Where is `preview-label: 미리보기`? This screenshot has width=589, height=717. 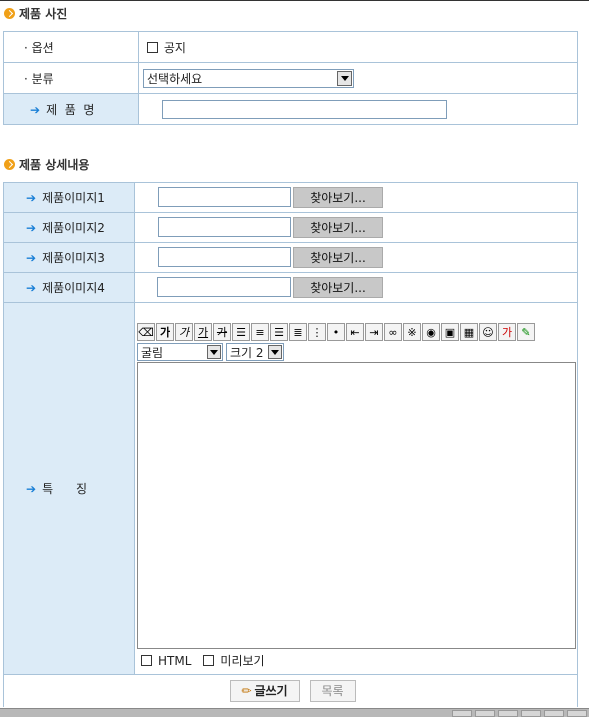 preview-label: 미리보기 is located at coordinates (242, 661).